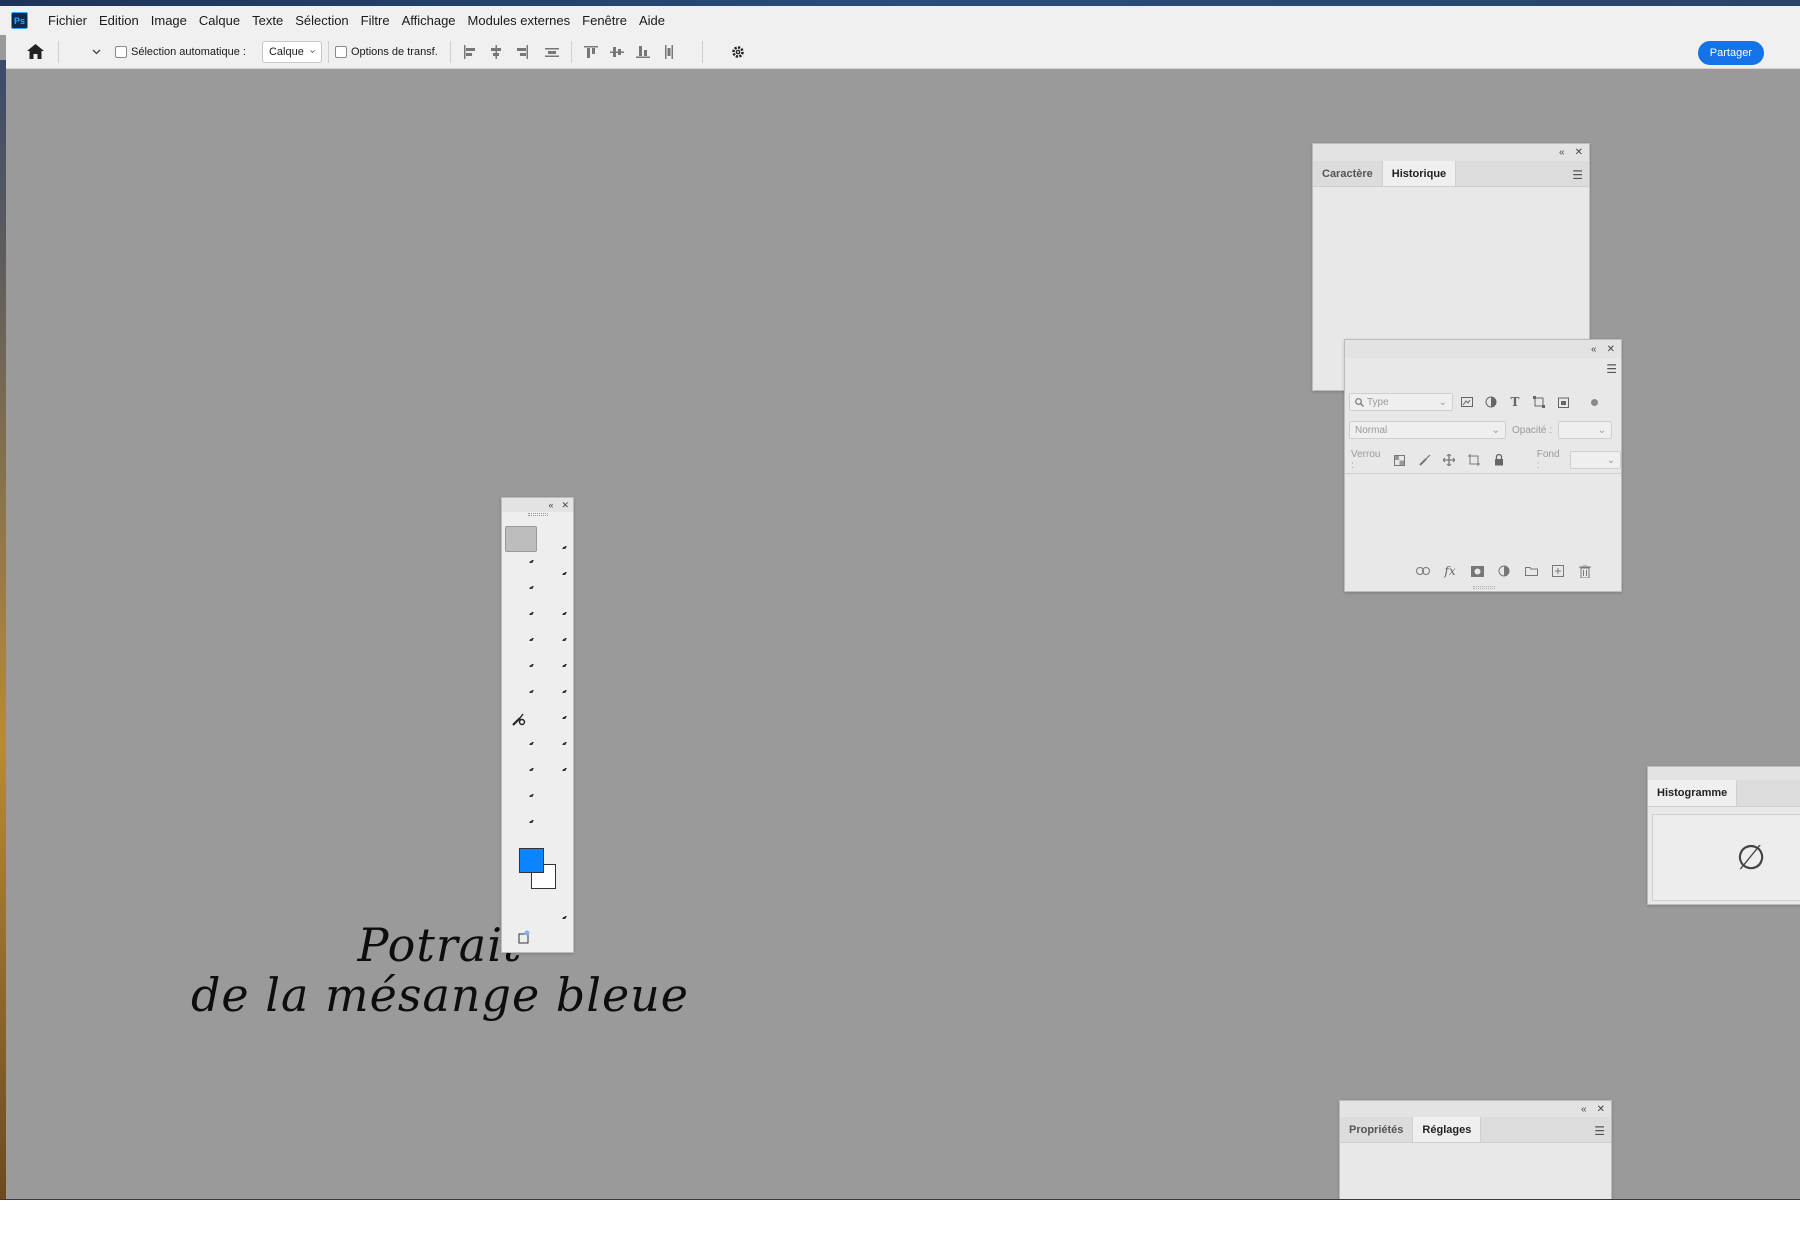 Image resolution: width=1800 pixels, height=1260 pixels. What do you see at coordinates (1483, 516) in the screenshot?
I see `layers-list` at bounding box center [1483, 516].